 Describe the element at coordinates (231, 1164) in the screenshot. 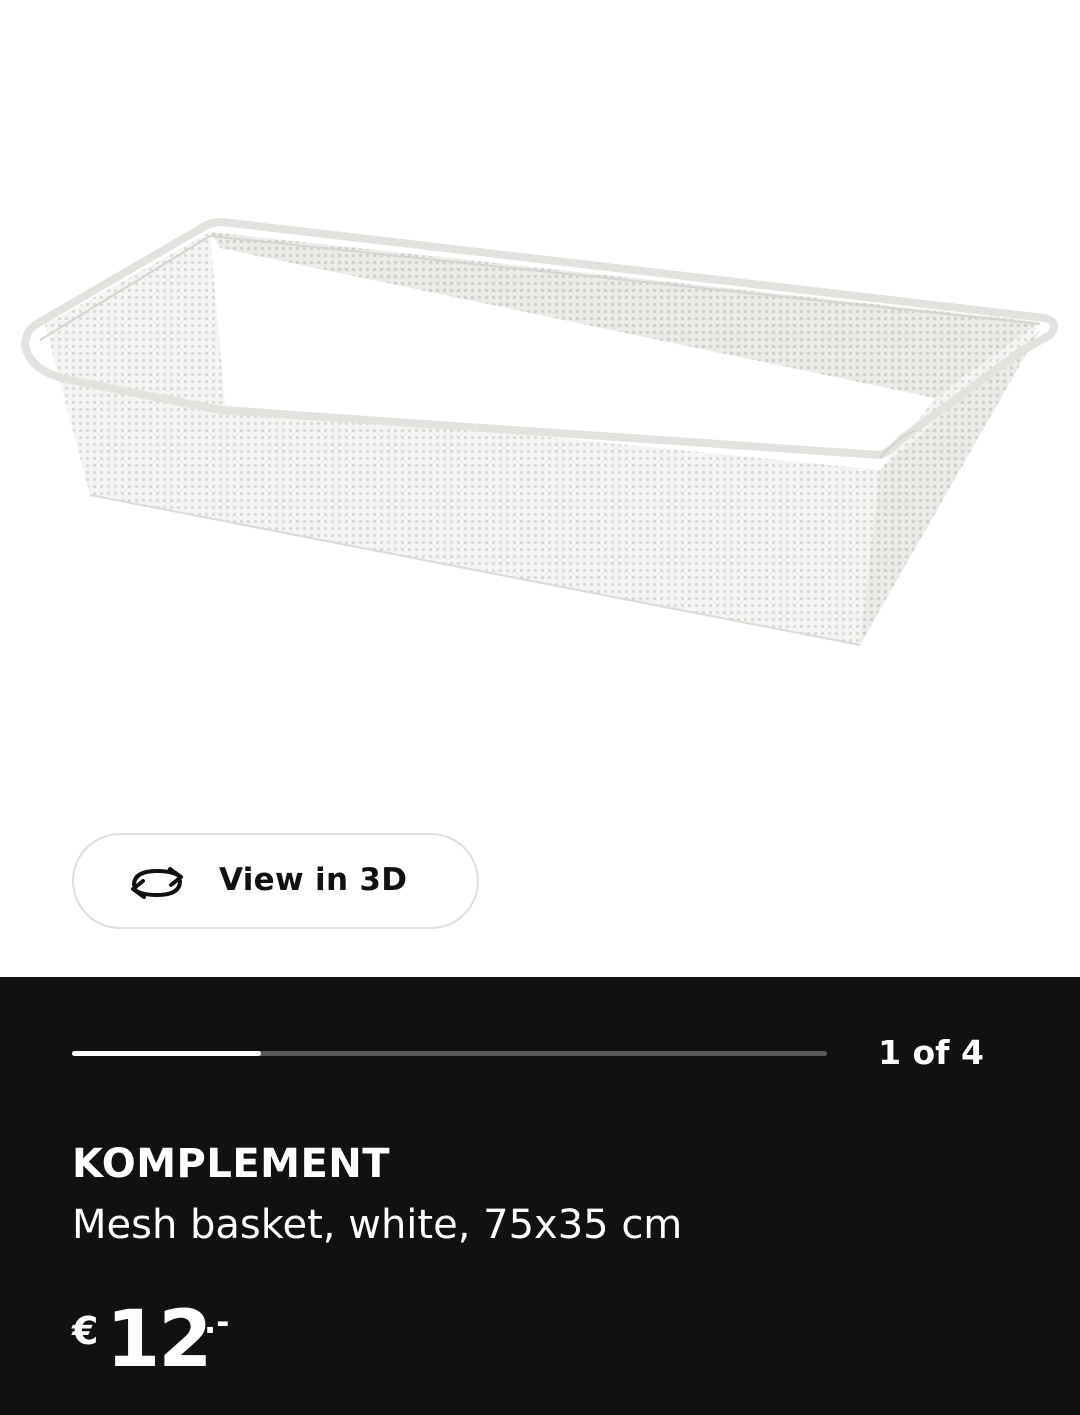

I see `product-name: KOMPLEMENT` at that location.